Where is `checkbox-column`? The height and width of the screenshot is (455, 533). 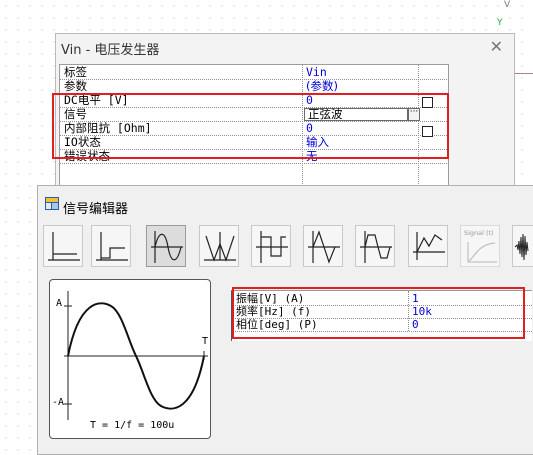
checkbox-column is located at coordinates (480, 126).